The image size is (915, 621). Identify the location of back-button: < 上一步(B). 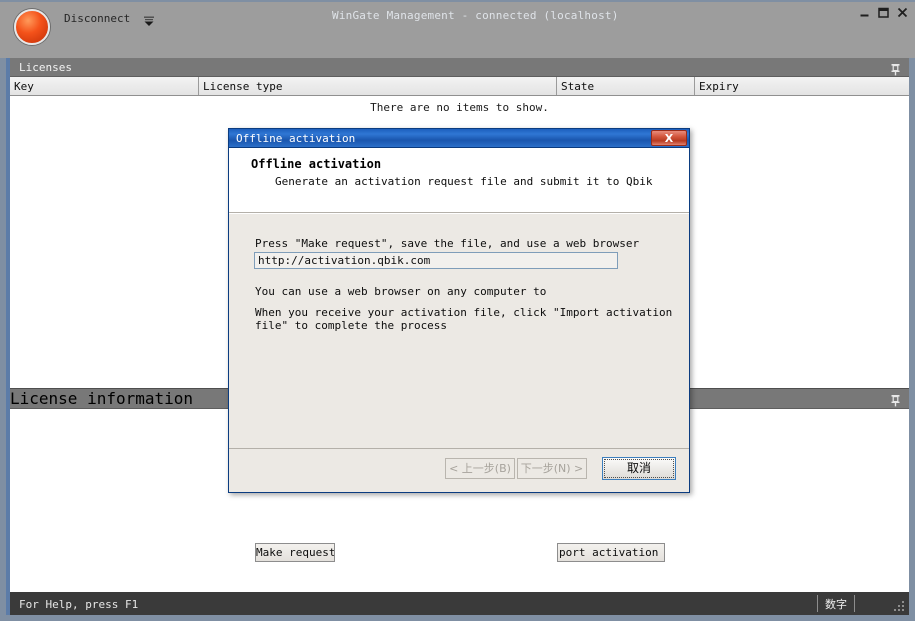
(480, 468).